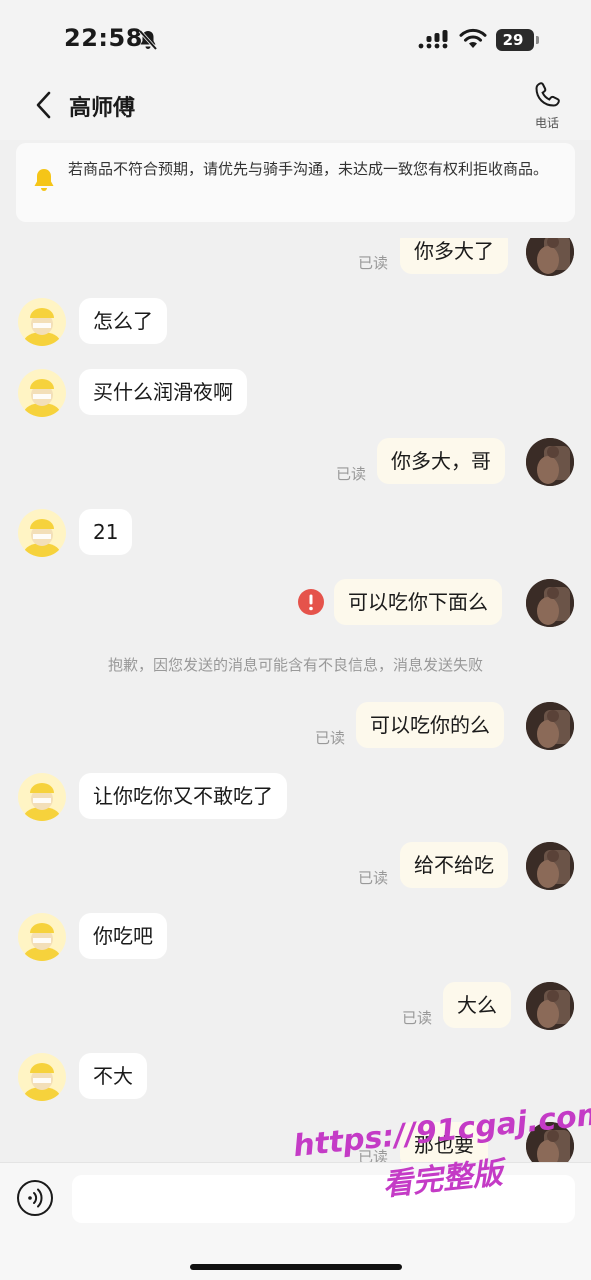 The height and width of the screenshot is (1280, 591). What do you see at coordinates (441, 461) in the screenshot?
I see `message-bubble: 你多大，哥` at bounding box center [441, 461].